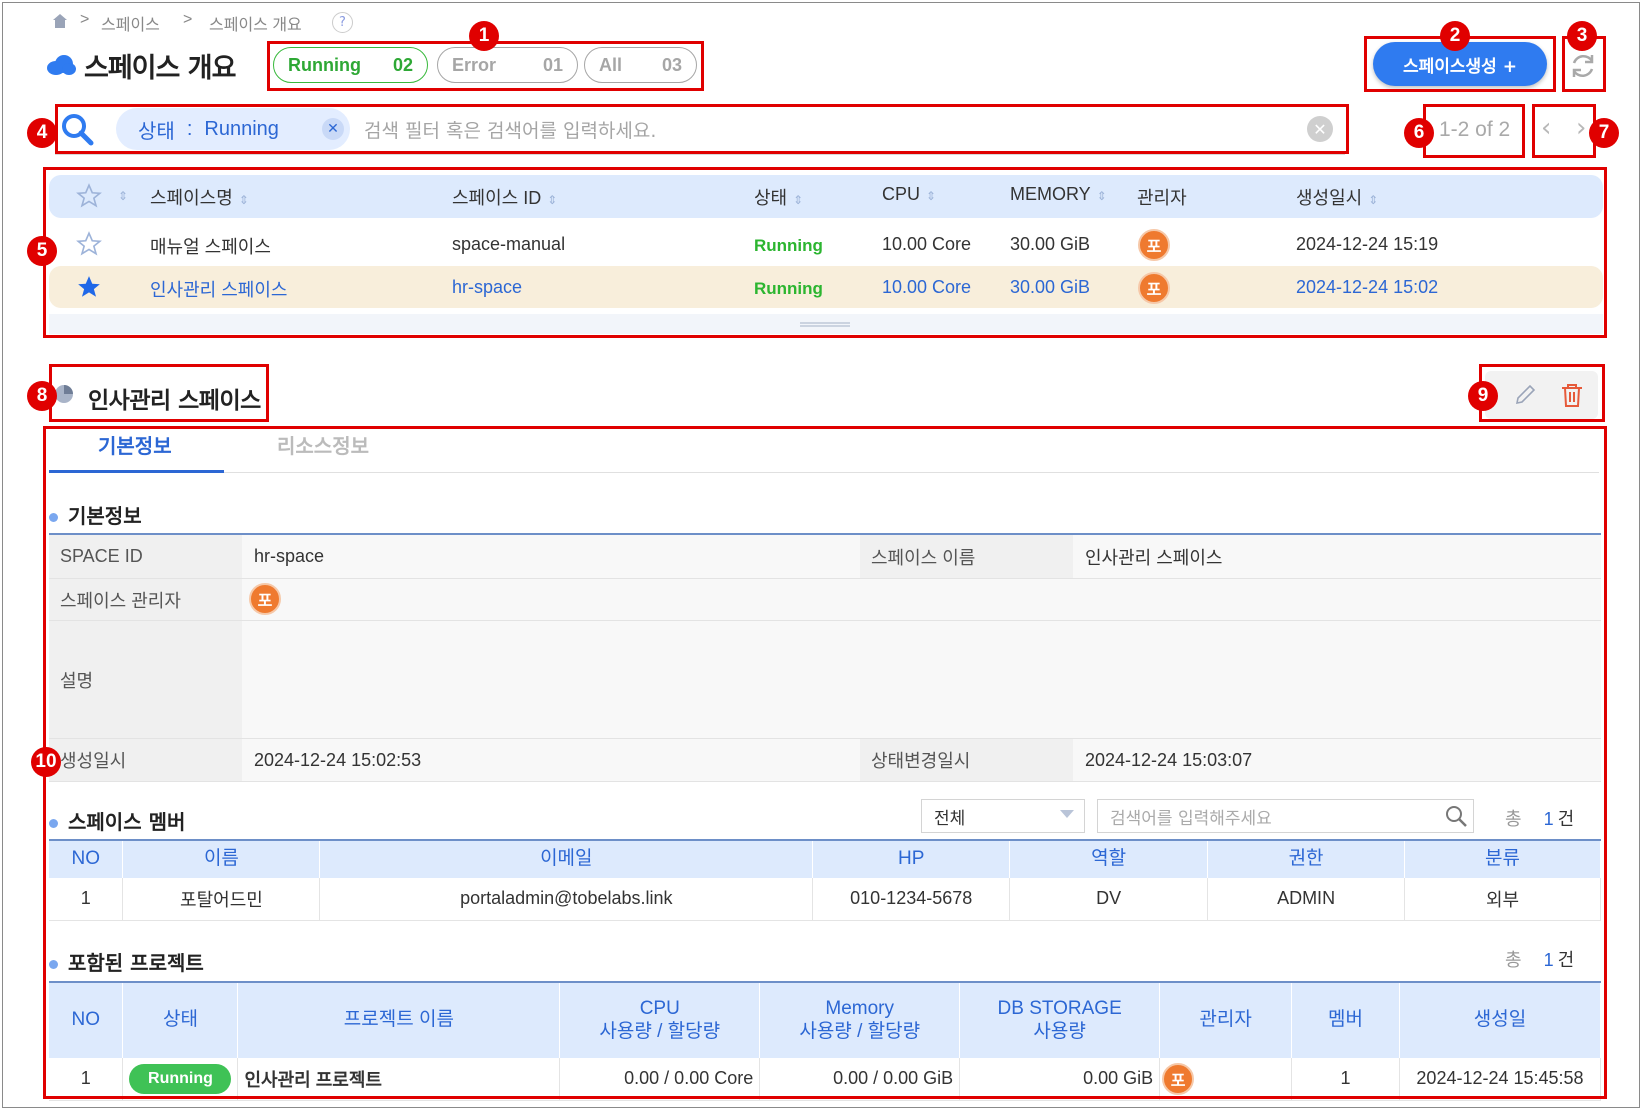  Describe the element at coordinates (1419, 133) in the screenshot. I see `annotation-marker-6: 6` at that location.